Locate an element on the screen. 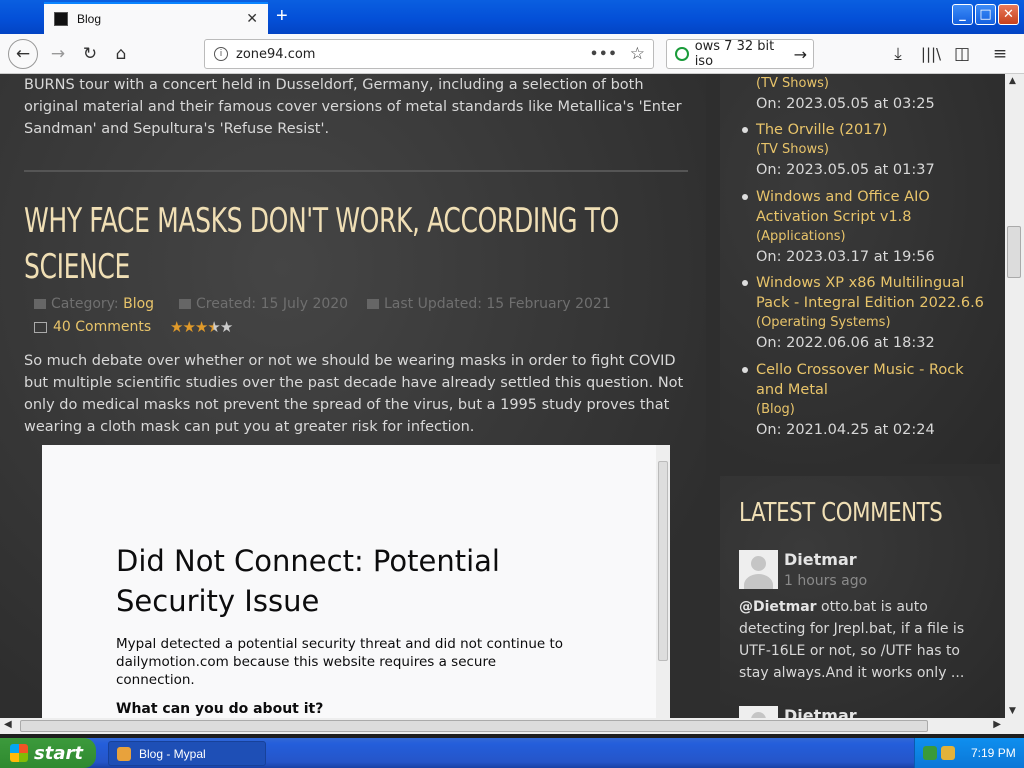 The image size is (1024, 768). tab-close-icon: ✕ is located at coordinates (252, 19).